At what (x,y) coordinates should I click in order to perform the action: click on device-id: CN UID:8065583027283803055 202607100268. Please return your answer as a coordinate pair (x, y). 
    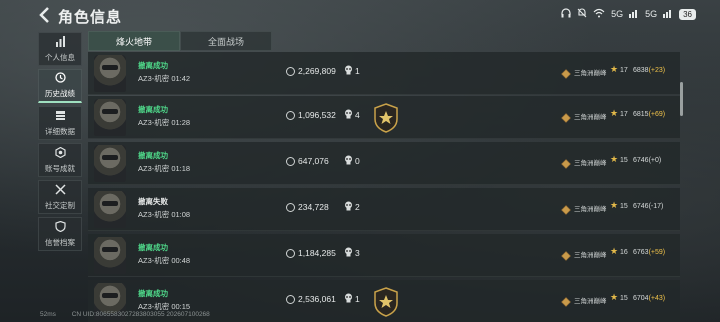
    Looking at the image, I should click on (140, 314).